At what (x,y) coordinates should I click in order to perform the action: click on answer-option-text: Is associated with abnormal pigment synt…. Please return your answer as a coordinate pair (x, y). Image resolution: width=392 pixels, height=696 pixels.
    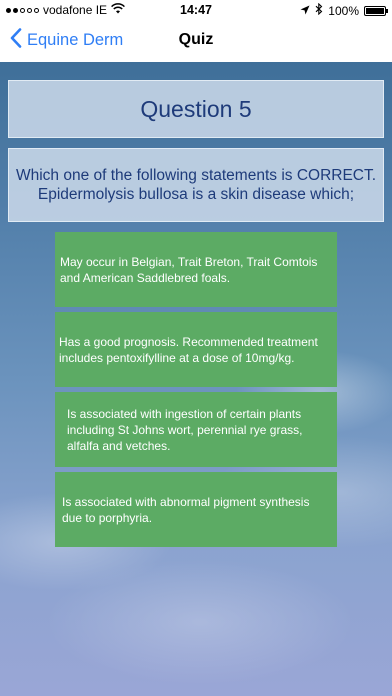
    Looking at the image, I should click on (186, 509).